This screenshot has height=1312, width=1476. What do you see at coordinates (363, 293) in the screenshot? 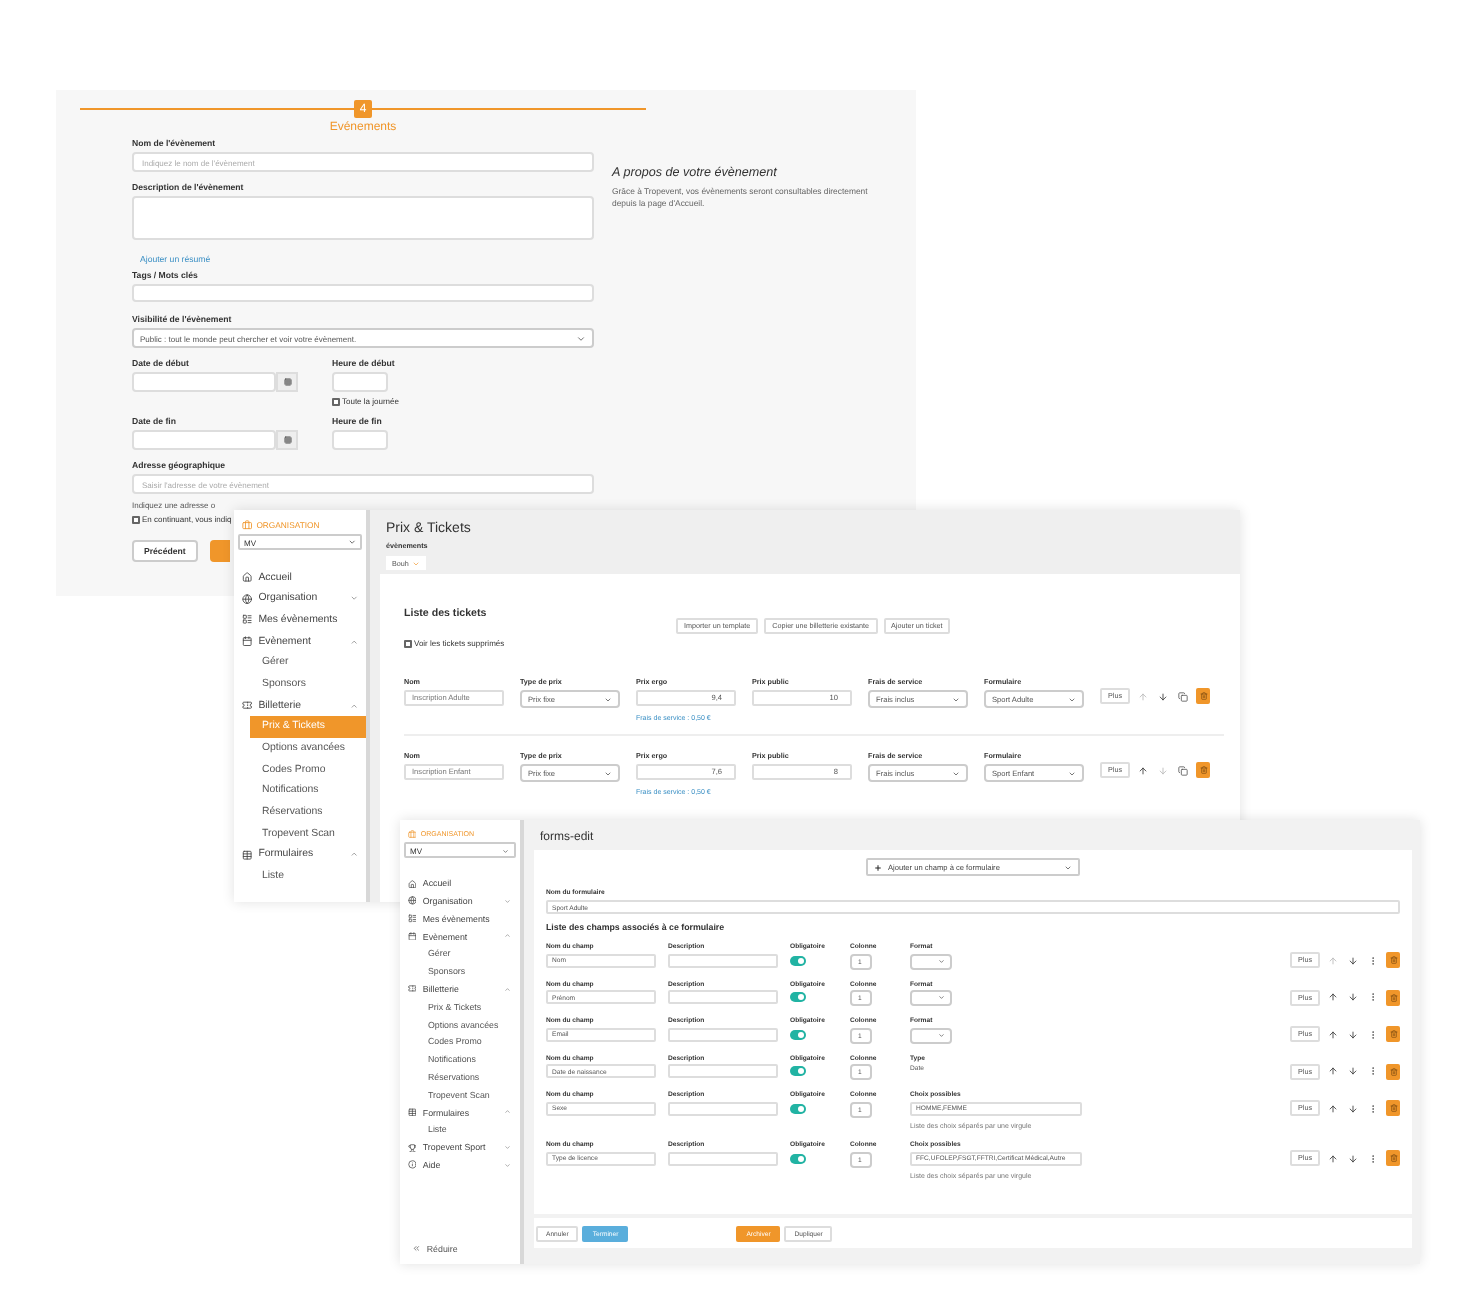
I see `tags-field` at bounding box center [363, 293].